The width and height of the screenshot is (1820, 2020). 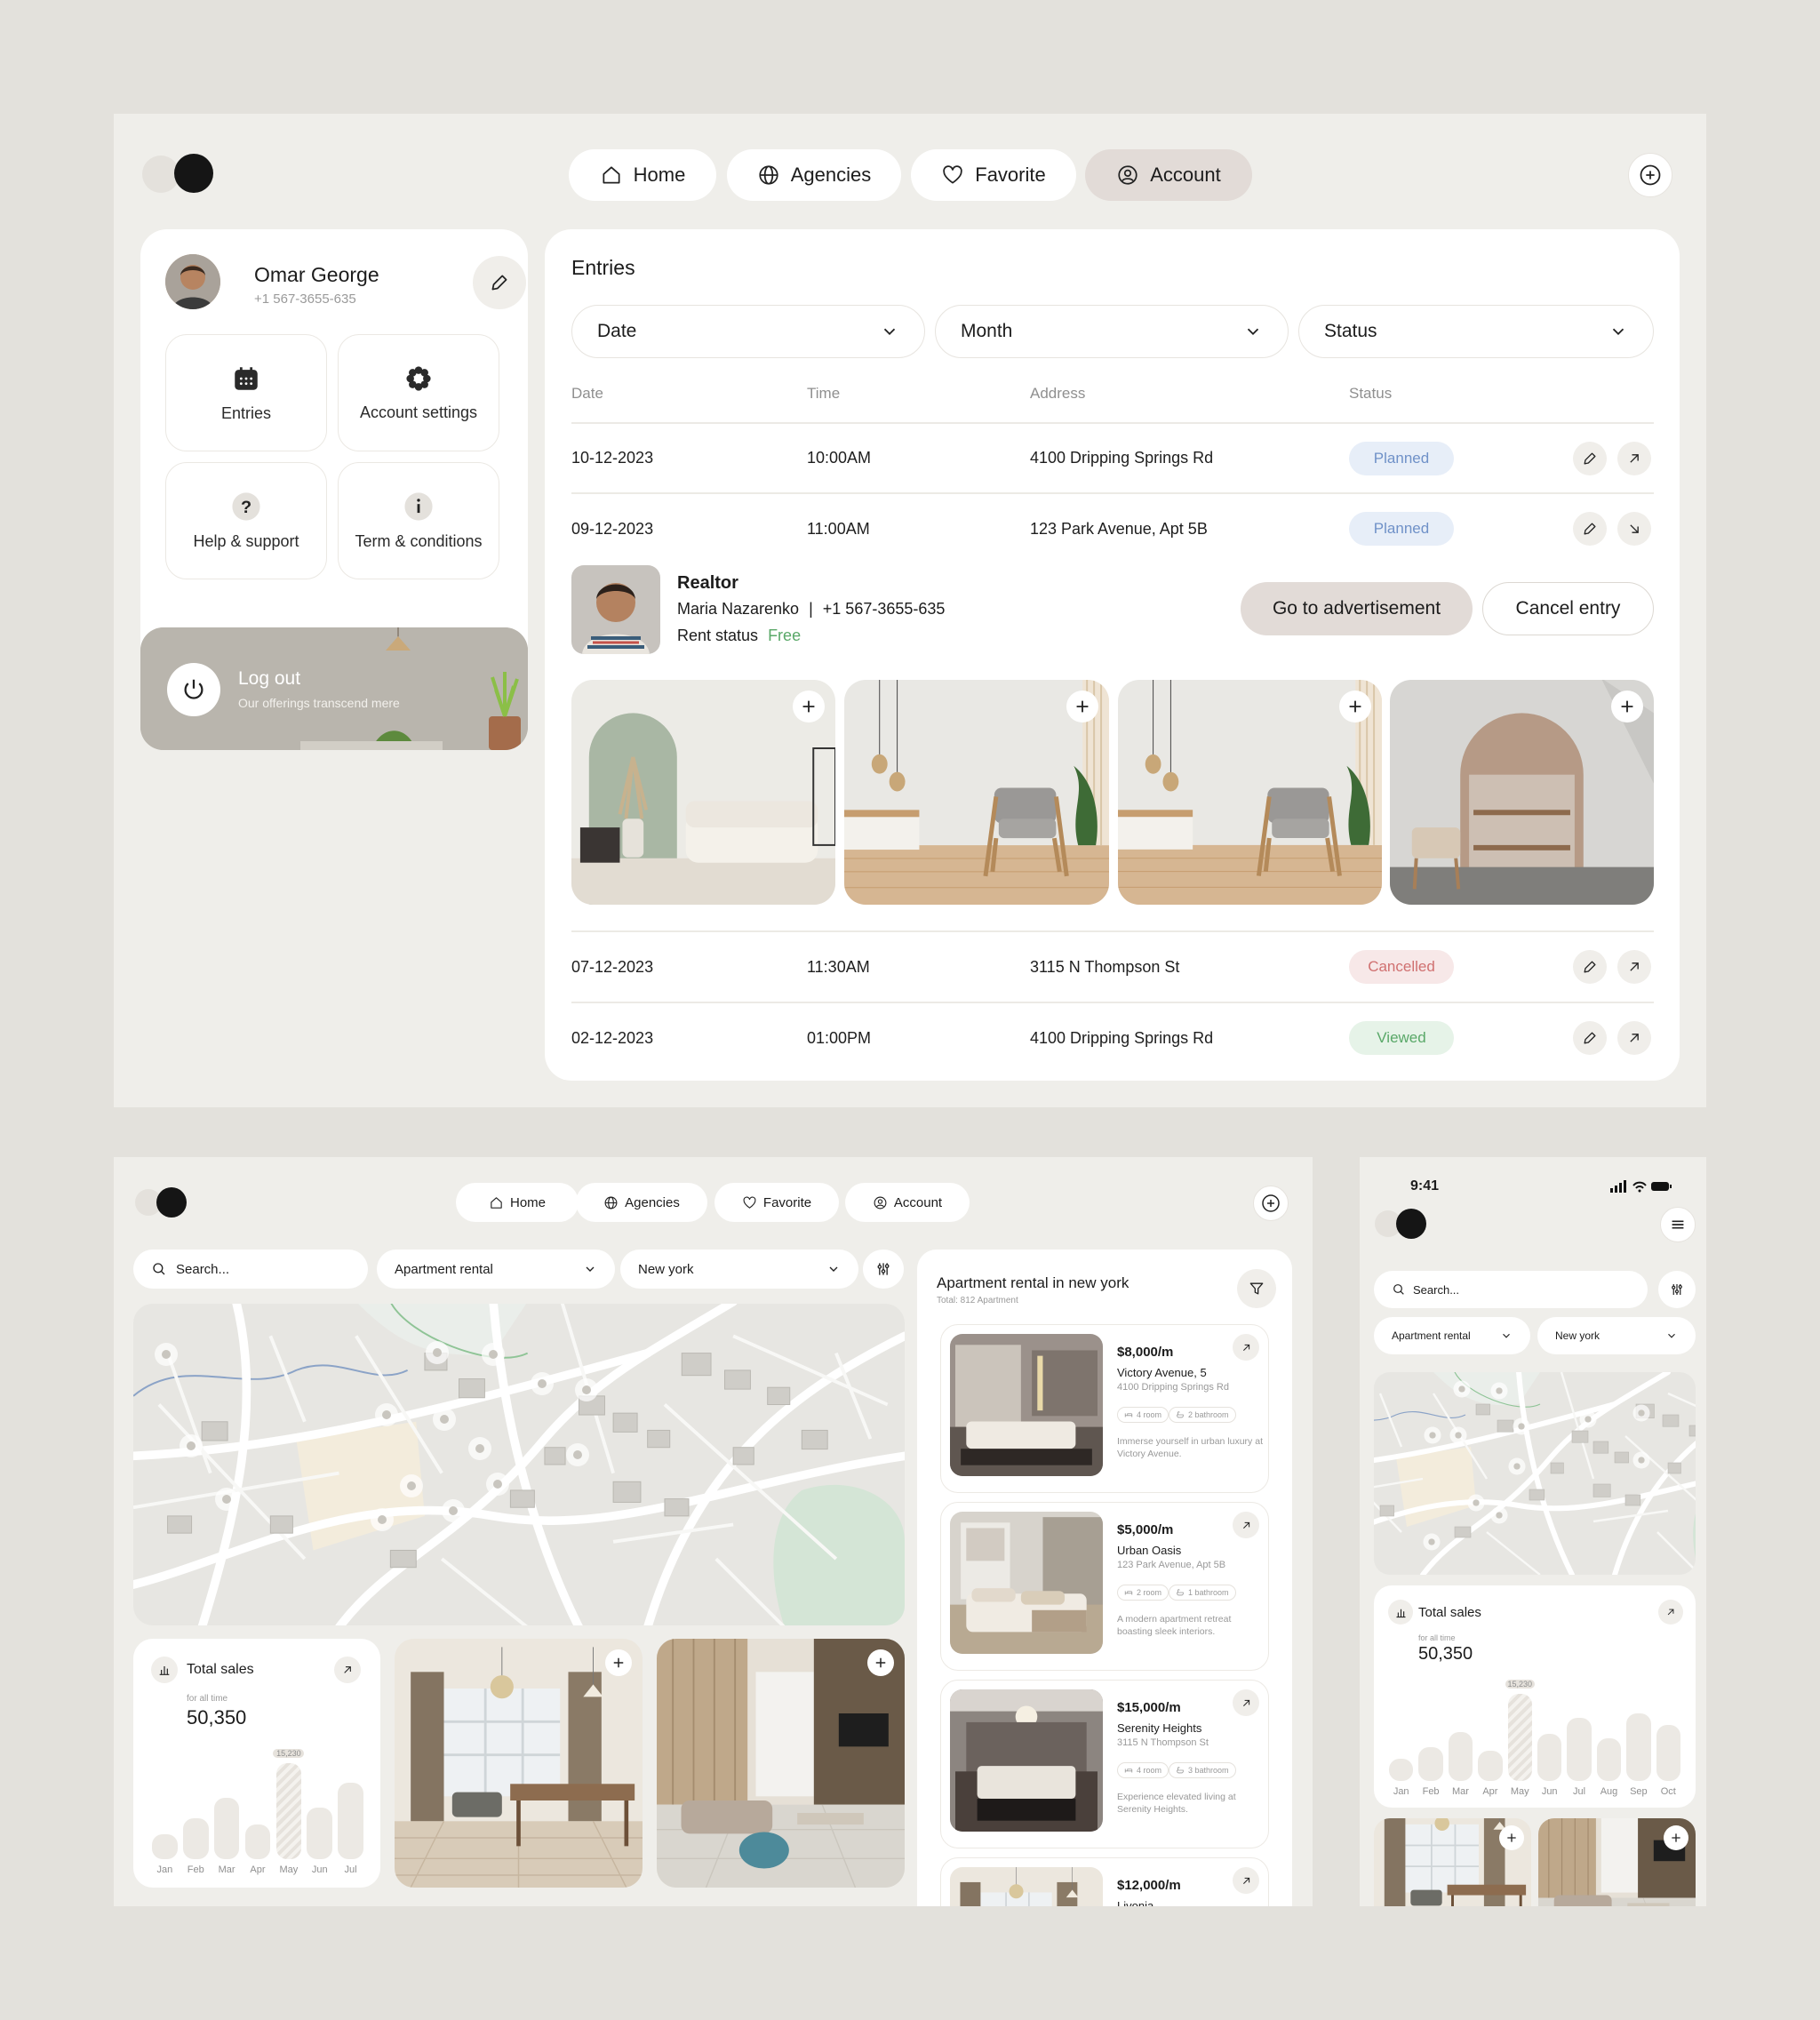 What do you see at coordinates (1568, 608) in the screenshot?
I see `cancel-entry-button: Cancel entry` at bounding box center [1568, 608].